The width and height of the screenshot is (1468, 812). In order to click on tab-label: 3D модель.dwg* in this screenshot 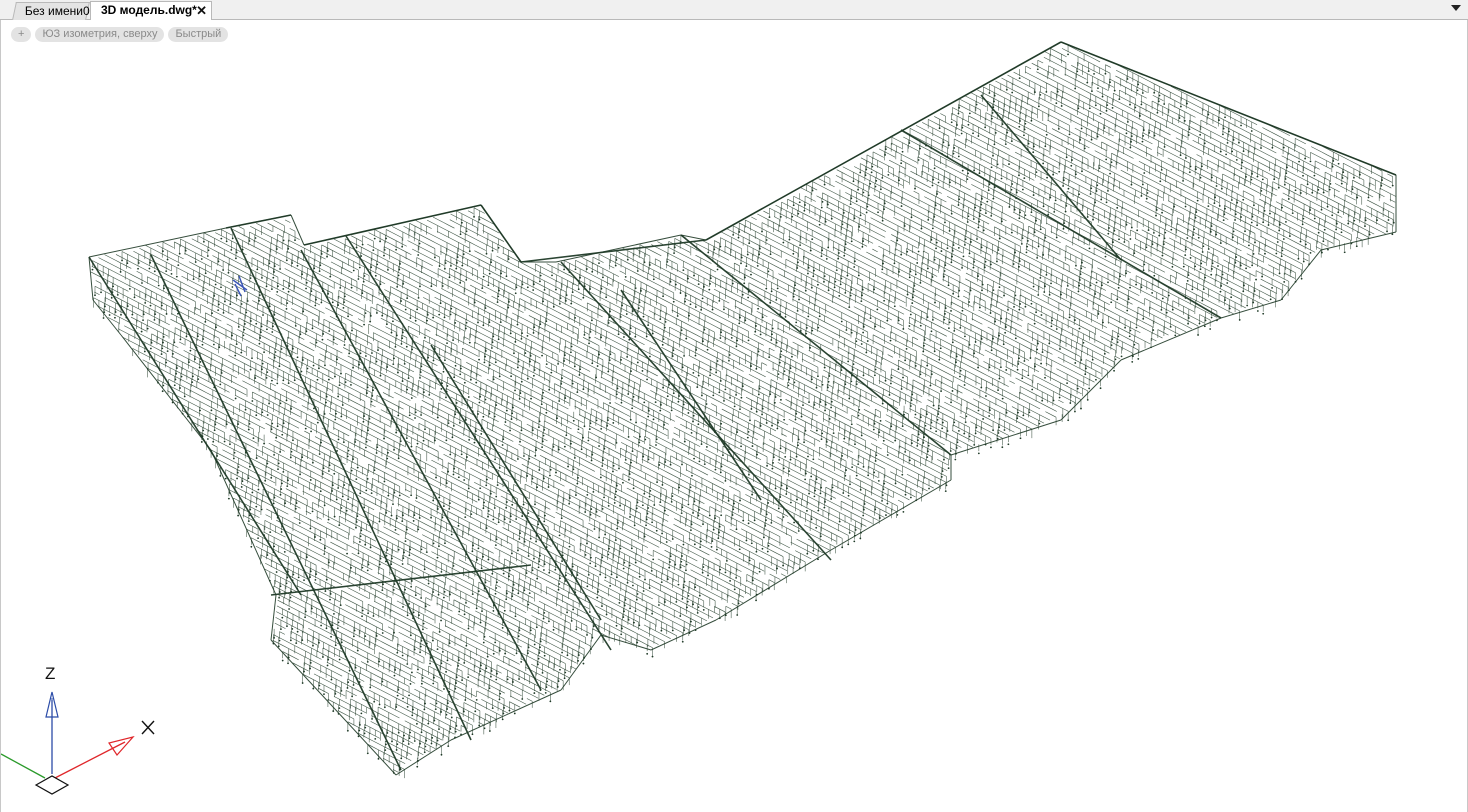, I will do `click(149, 10)`.